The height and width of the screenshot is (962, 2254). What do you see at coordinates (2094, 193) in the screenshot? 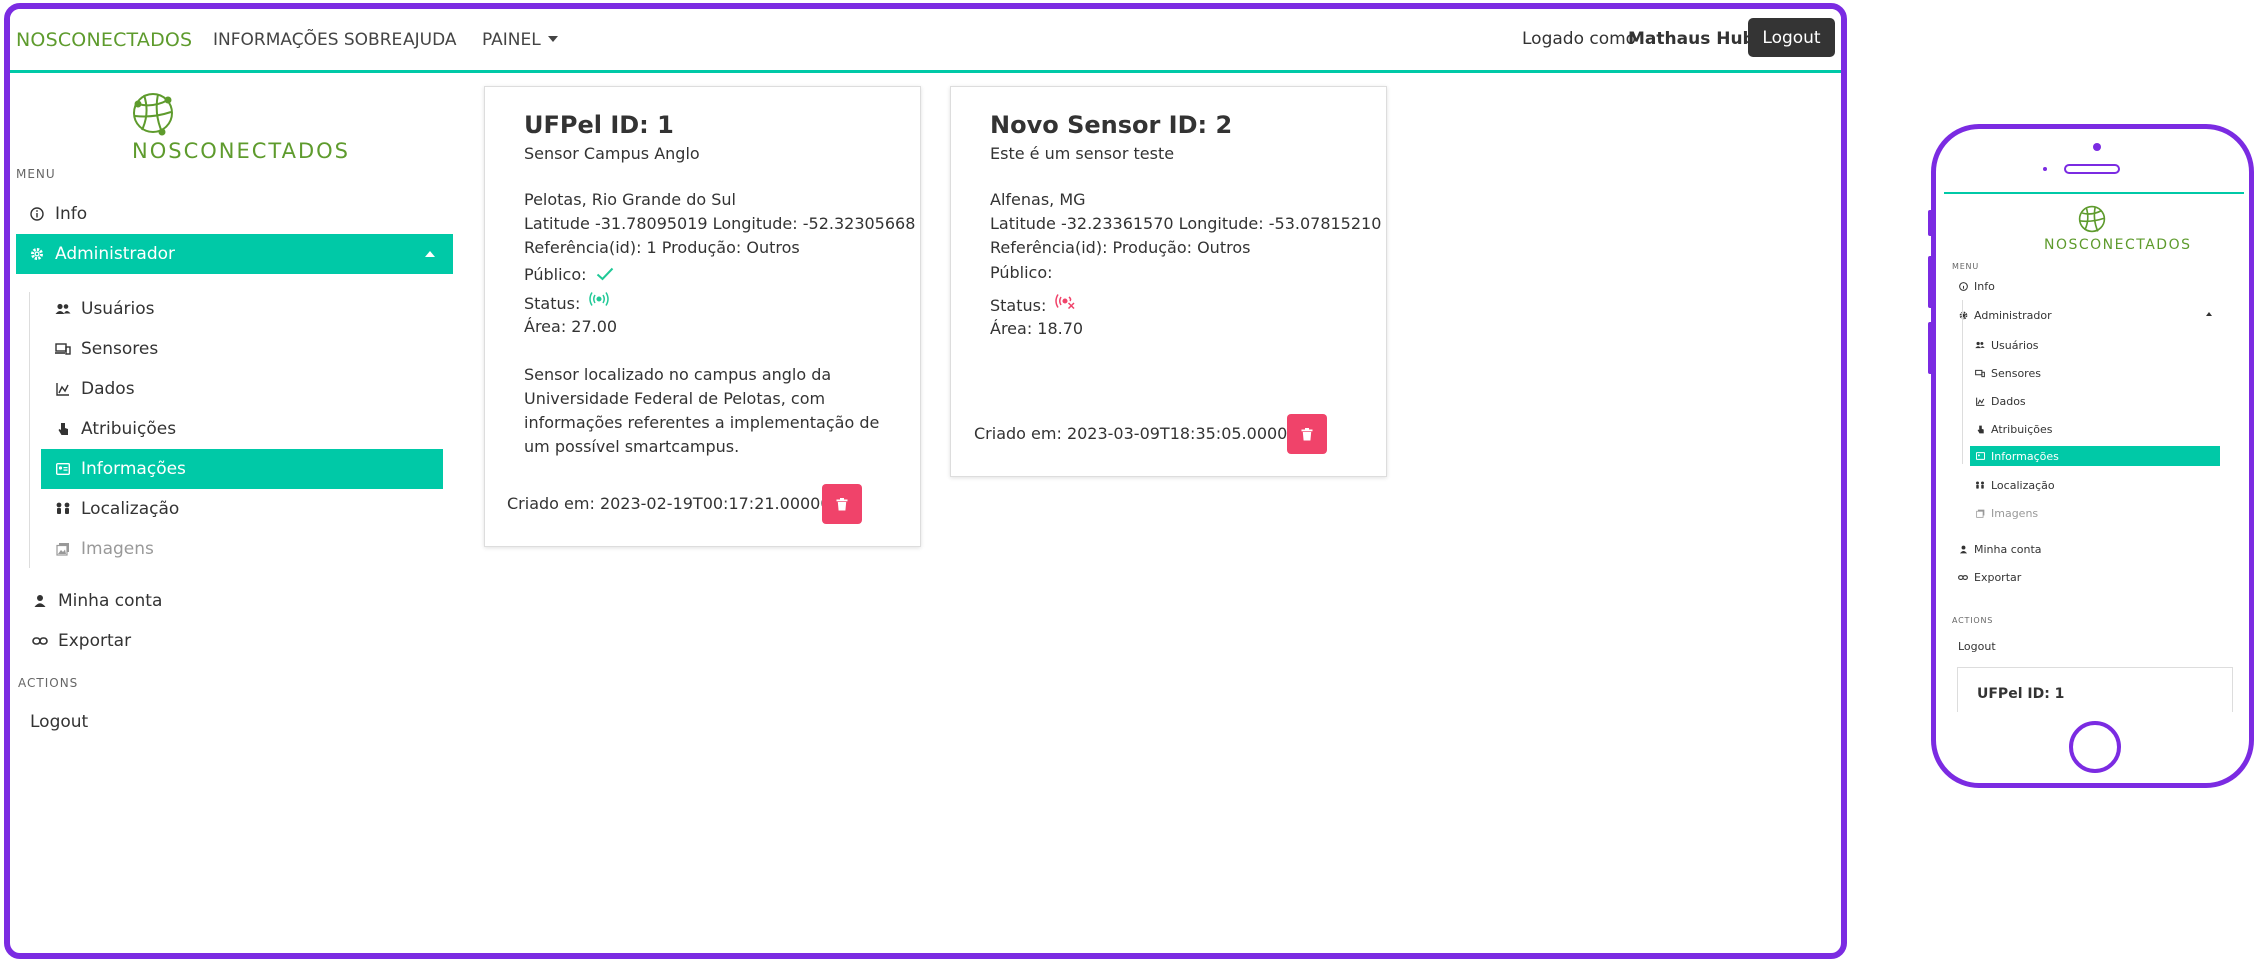
I see `mobile-navbar-border` at bounding box center [2094, 193].